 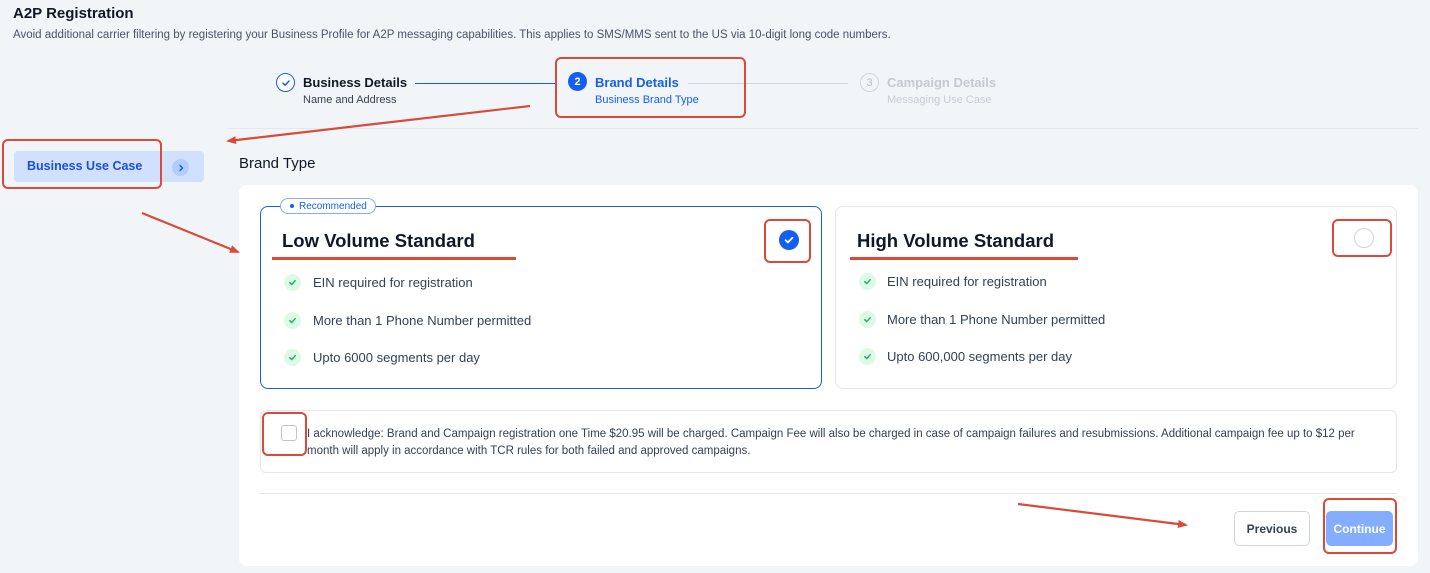 What do you see at coordinates (1359, 528) in the screenshot?
I see `continue-button: Continue` at bounding box center [1359, 528].